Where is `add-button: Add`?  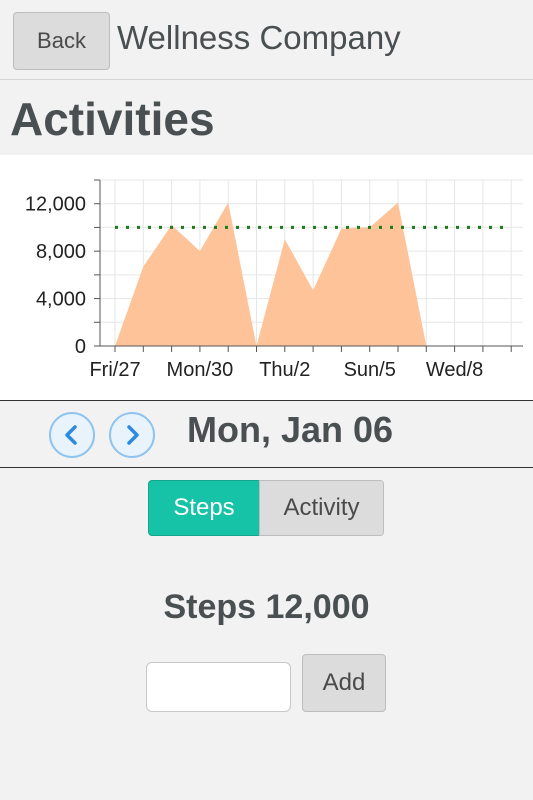
add-button: Add is located at coordinates (344, 683).